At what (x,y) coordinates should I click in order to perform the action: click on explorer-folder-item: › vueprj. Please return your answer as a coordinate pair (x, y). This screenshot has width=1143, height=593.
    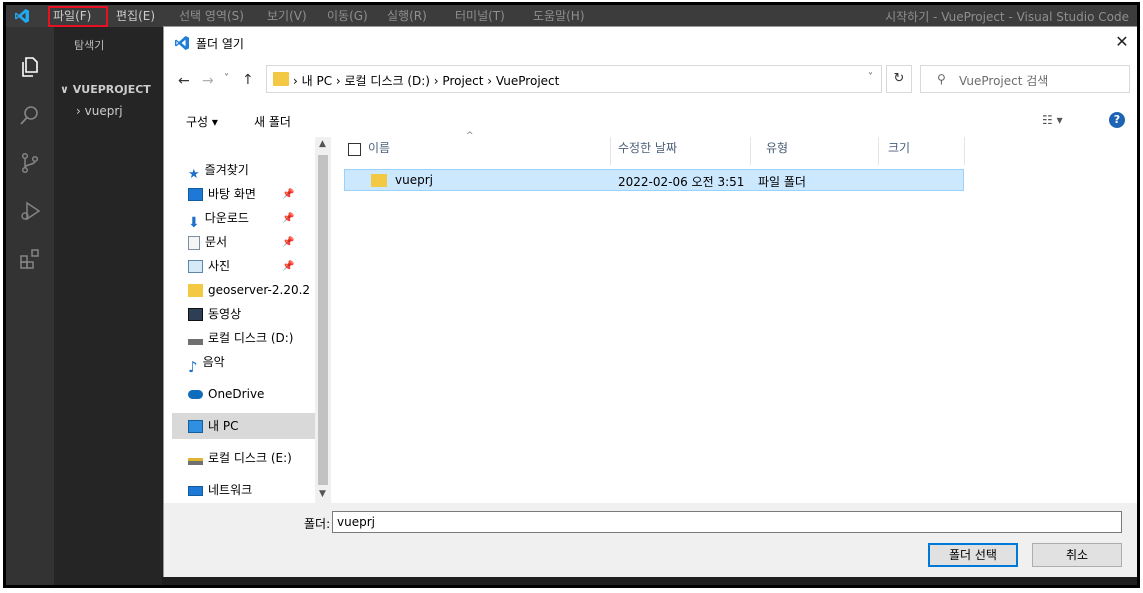
    Looking at the image, I should click on (99, 111).